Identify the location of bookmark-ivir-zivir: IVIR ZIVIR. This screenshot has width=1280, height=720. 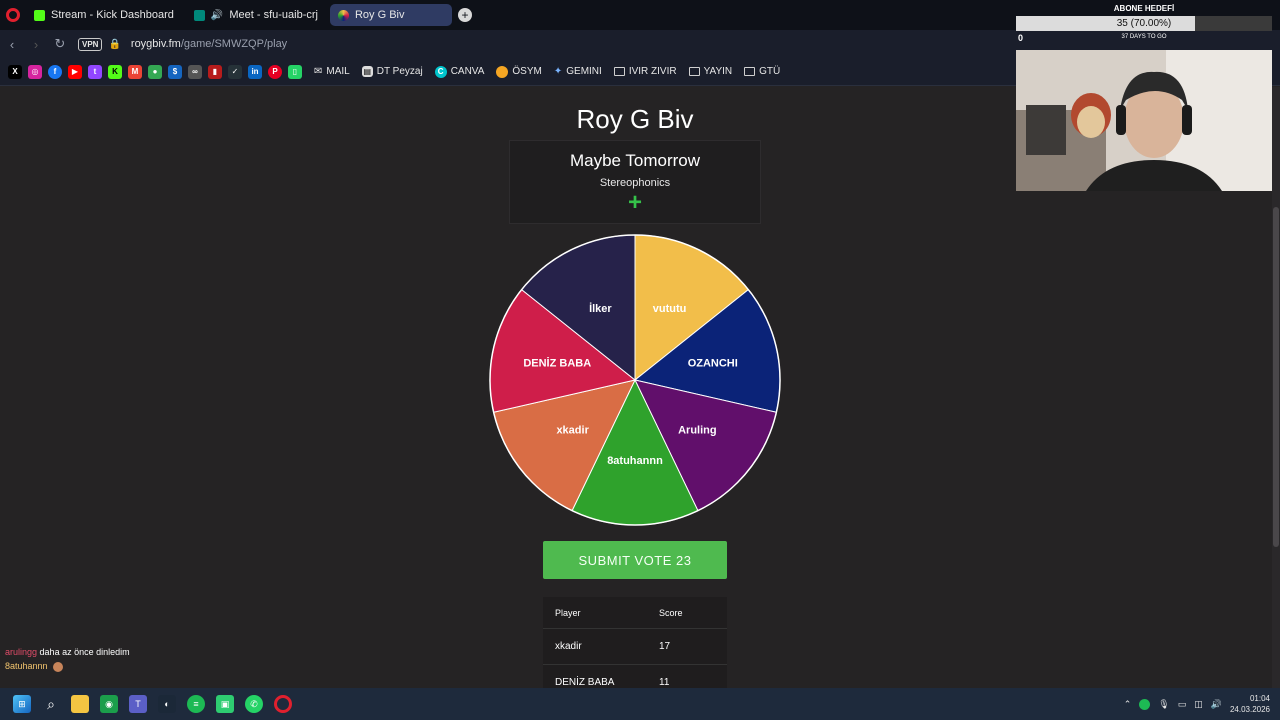
(645, 71).